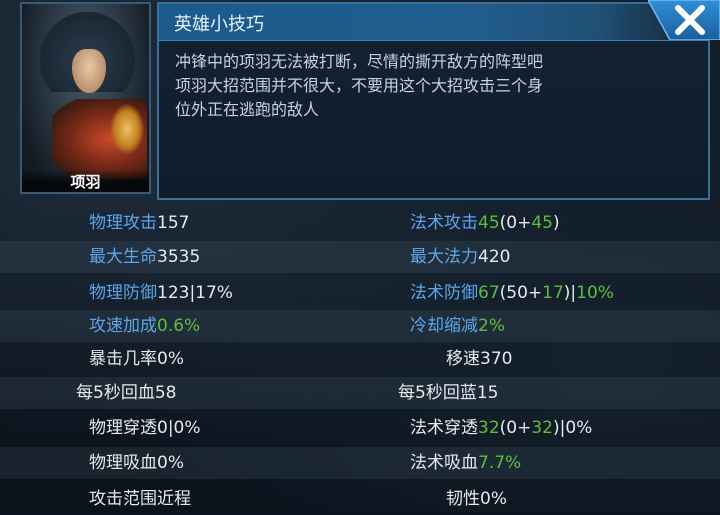 Image resolution: width=720 pixels, height=515 pixels. Describe the element at coordinates (360, 223) in the screenshot. I see `stat-row: 物理攻击157 法术攻击45(0+45)` at that location.